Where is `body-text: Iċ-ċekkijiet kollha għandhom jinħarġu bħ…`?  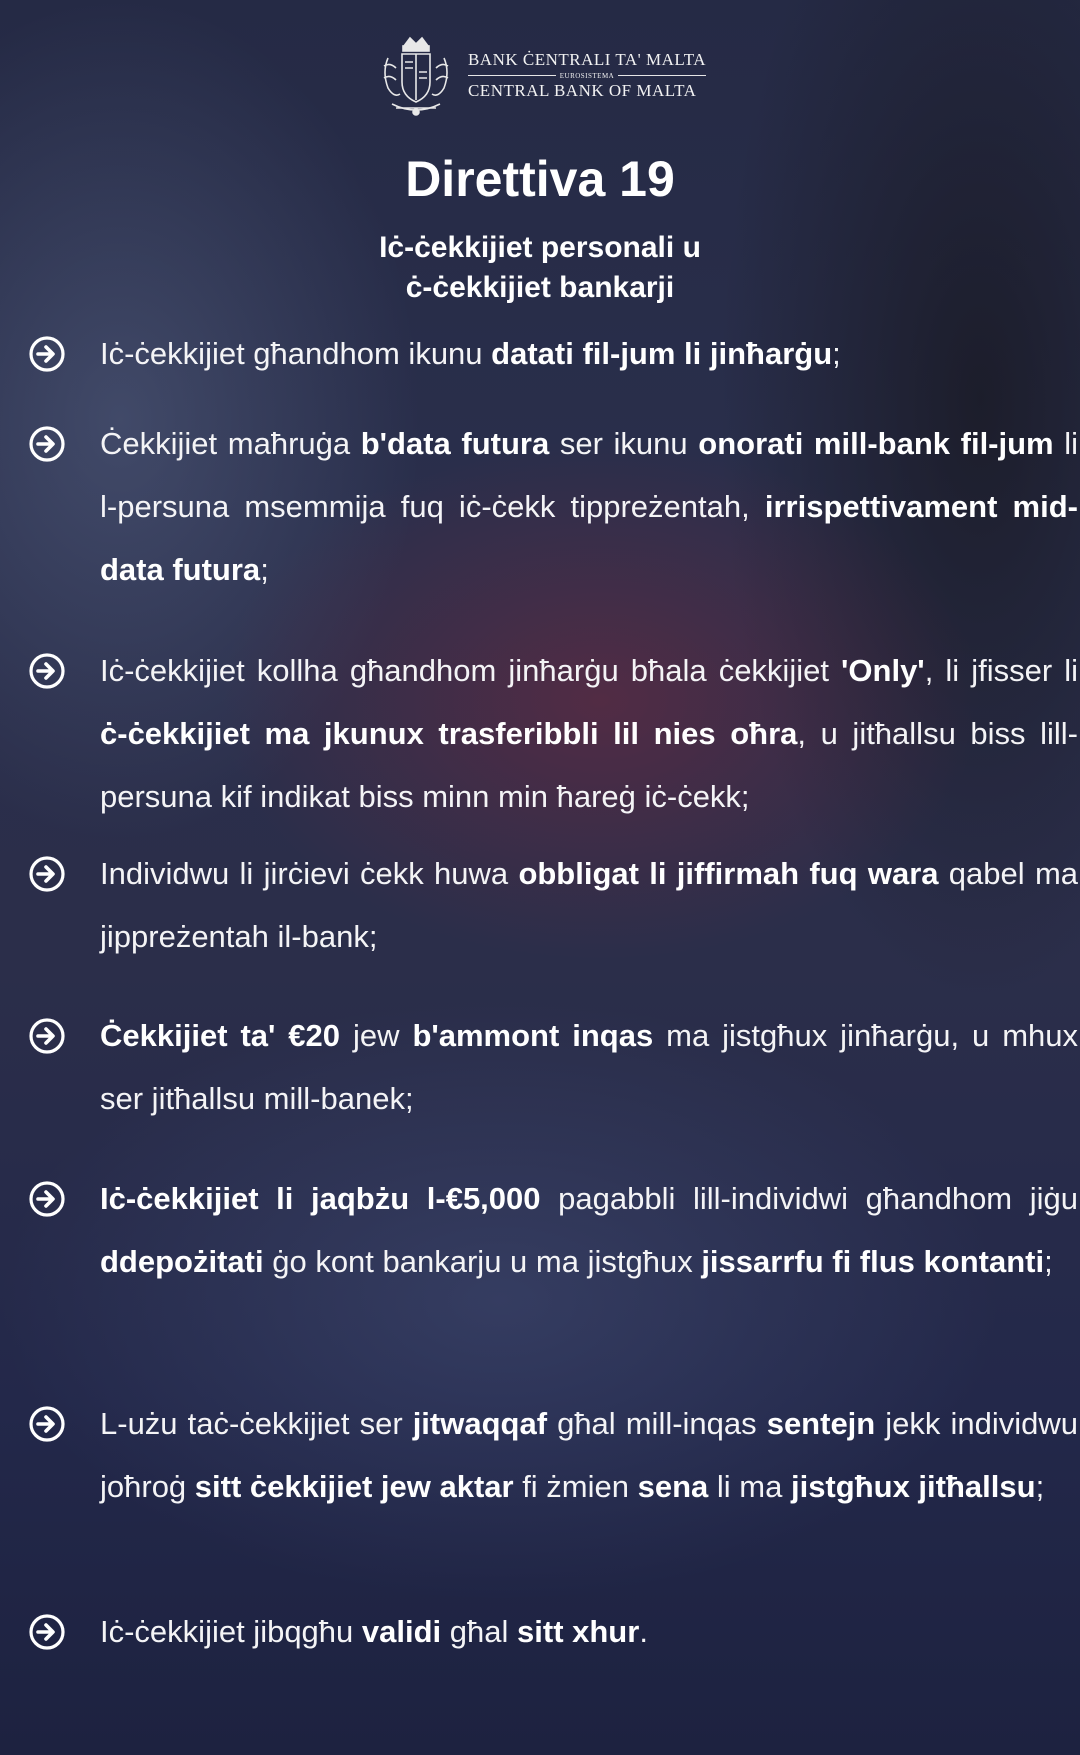 body-text: Iċ-ċekkijiet kollha għandhom jinħarġu bħ… is located at coordinates (471, 670).